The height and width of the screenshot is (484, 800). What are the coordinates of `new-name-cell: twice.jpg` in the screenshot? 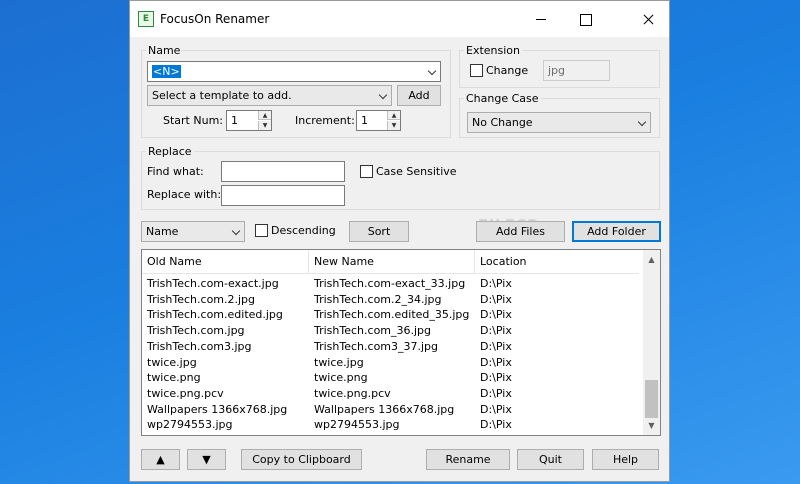 It's located at (339, 362).